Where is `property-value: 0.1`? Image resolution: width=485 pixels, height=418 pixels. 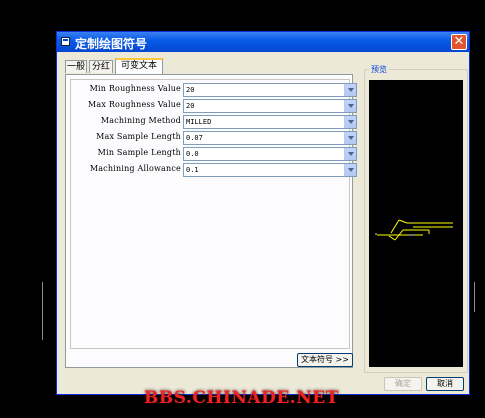 property-value: 0.1 is located at coordinates (192, 170).